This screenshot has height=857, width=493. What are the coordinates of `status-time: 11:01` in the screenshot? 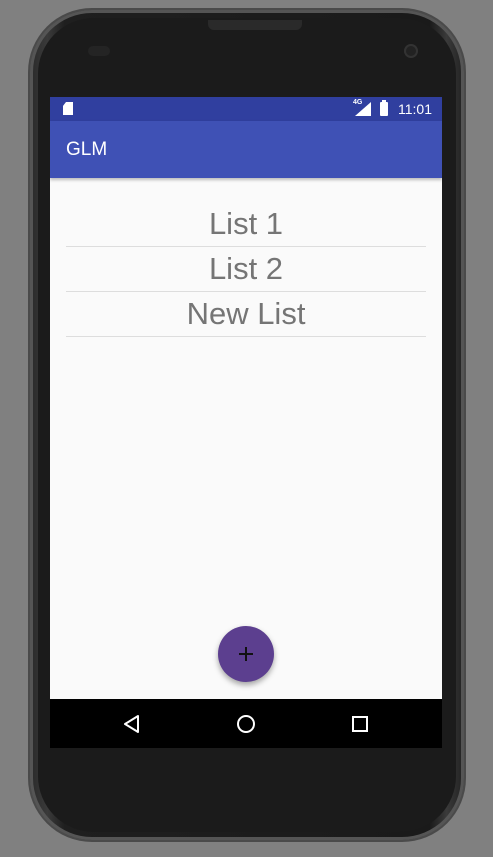 It's located at (415, 109).